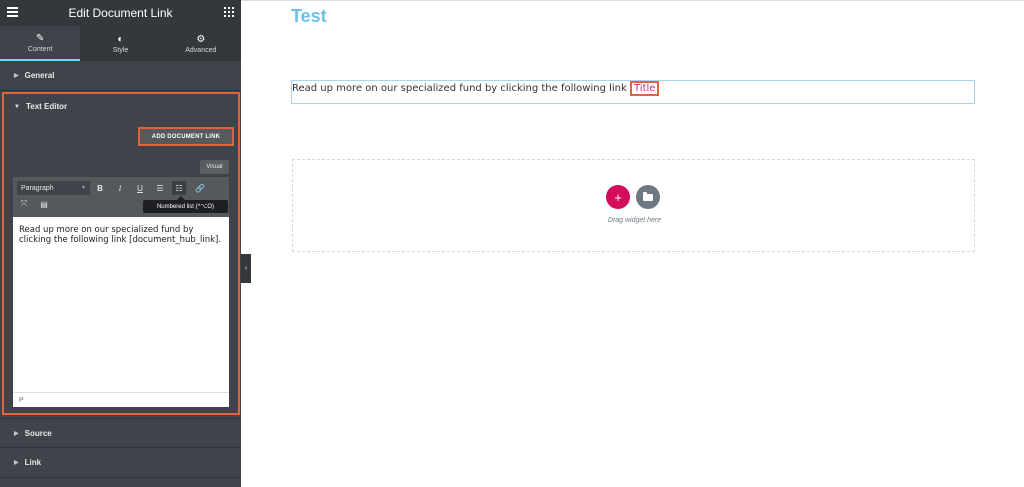 This screenshot has width=1024, height=487. Describe the element at coordinates (17, 106) in the screenshot. I see `caret-down-icon: ▼` at that location.